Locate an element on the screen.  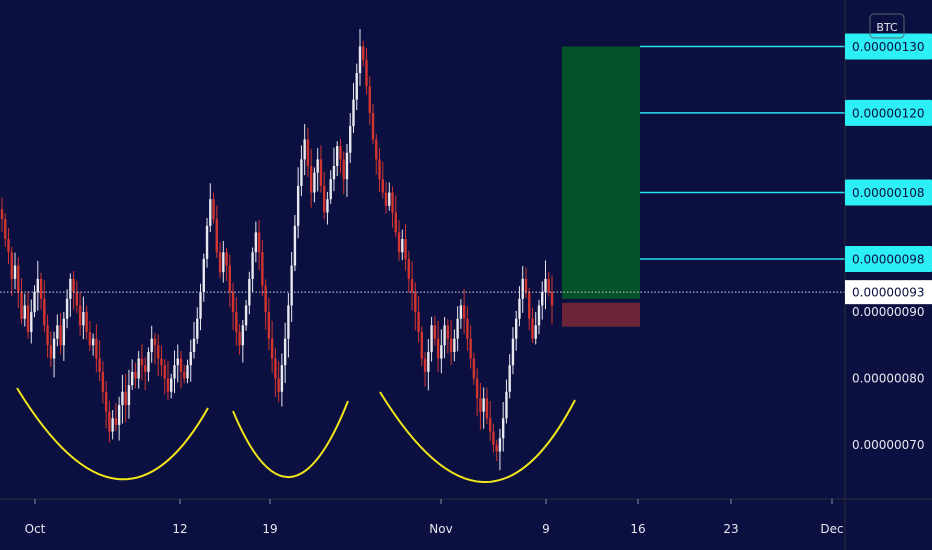
time-tick-label: Nov is located at coordinates (440, 529).